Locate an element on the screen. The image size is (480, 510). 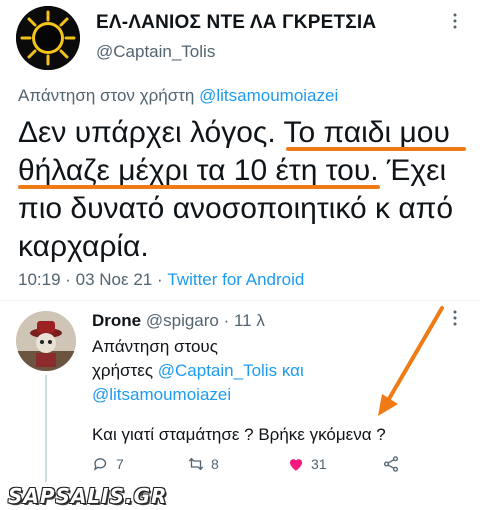
mention-link: @Captain_Tolis is located at coordinates (217, 370).